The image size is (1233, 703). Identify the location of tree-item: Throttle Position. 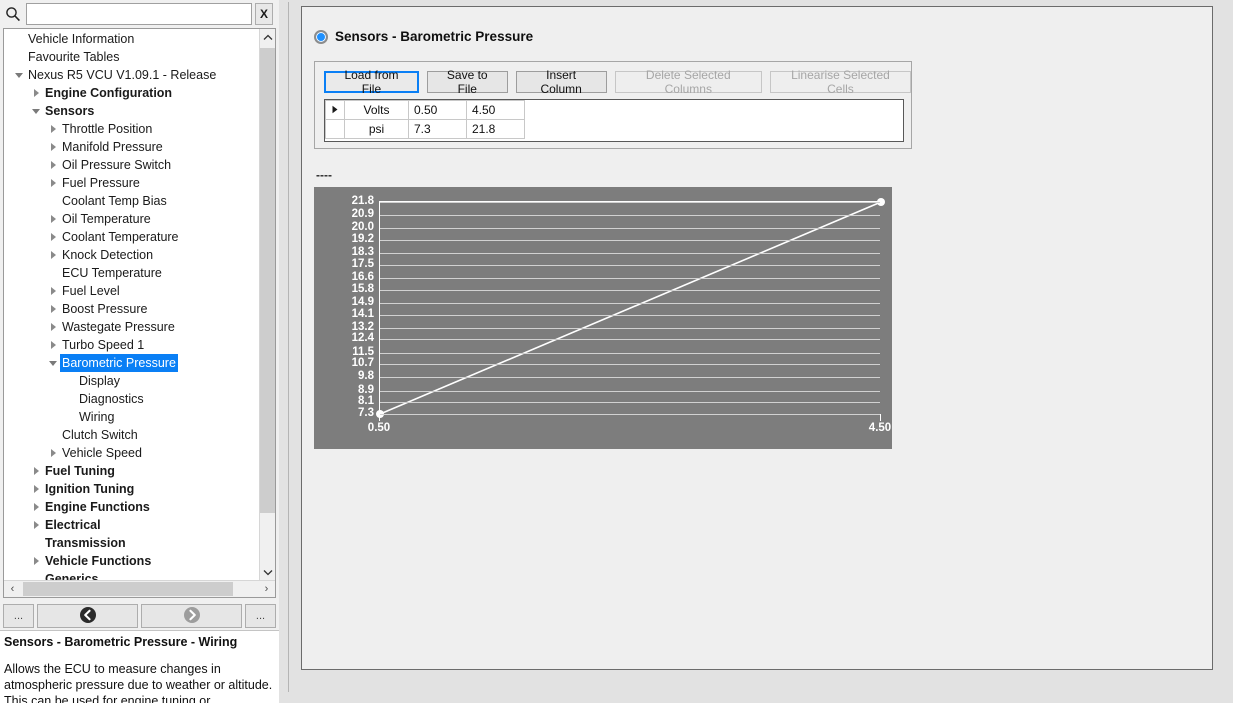
(132, 129).